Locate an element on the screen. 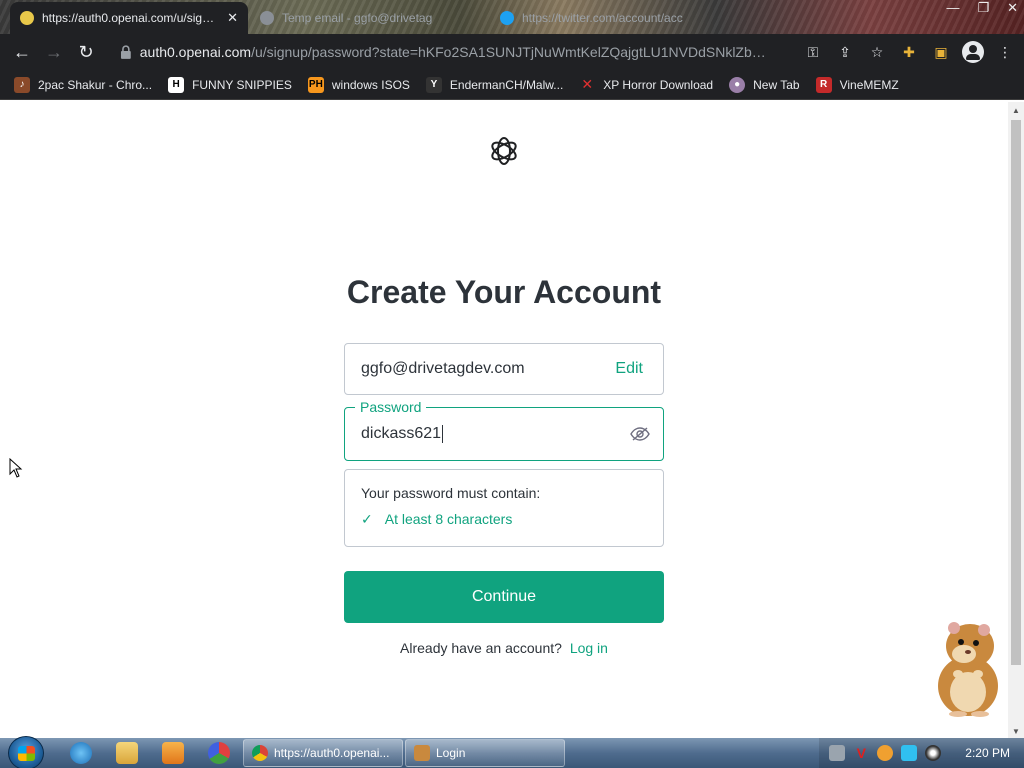 The image size is (1024, 768). bookmark-new-tab: ● New Tab is located at coordinates (764, 84).